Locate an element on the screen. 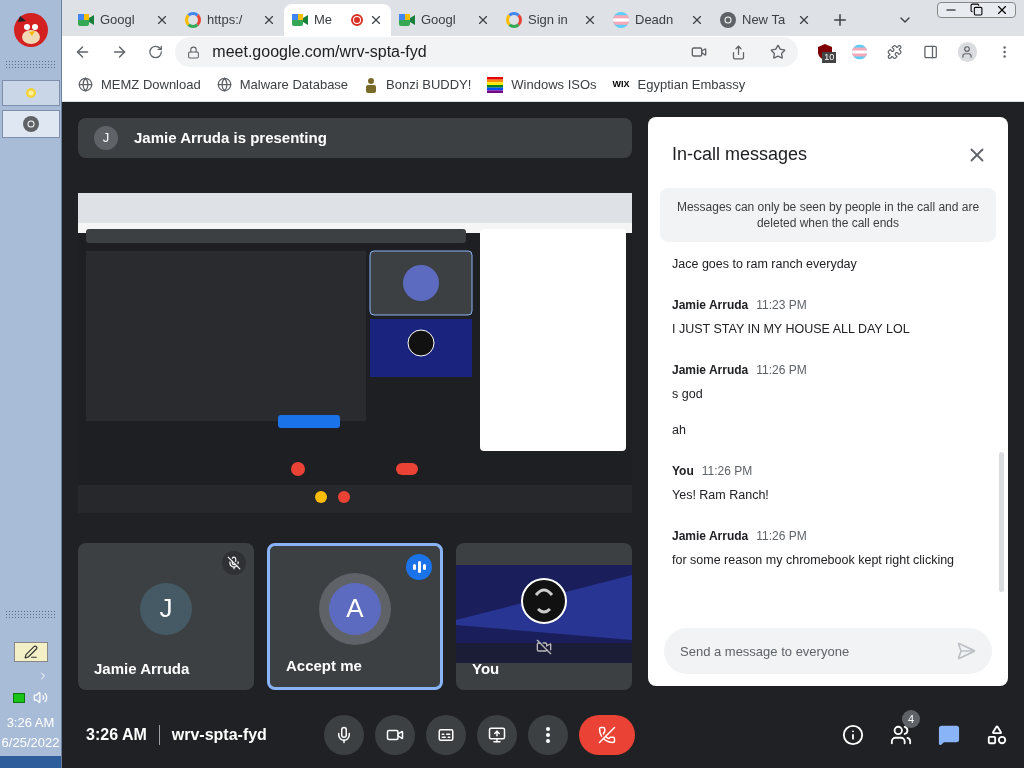 This screenshot has height=768, width=1024. browser-tab: New Ta is located at coordinates (765, 20).